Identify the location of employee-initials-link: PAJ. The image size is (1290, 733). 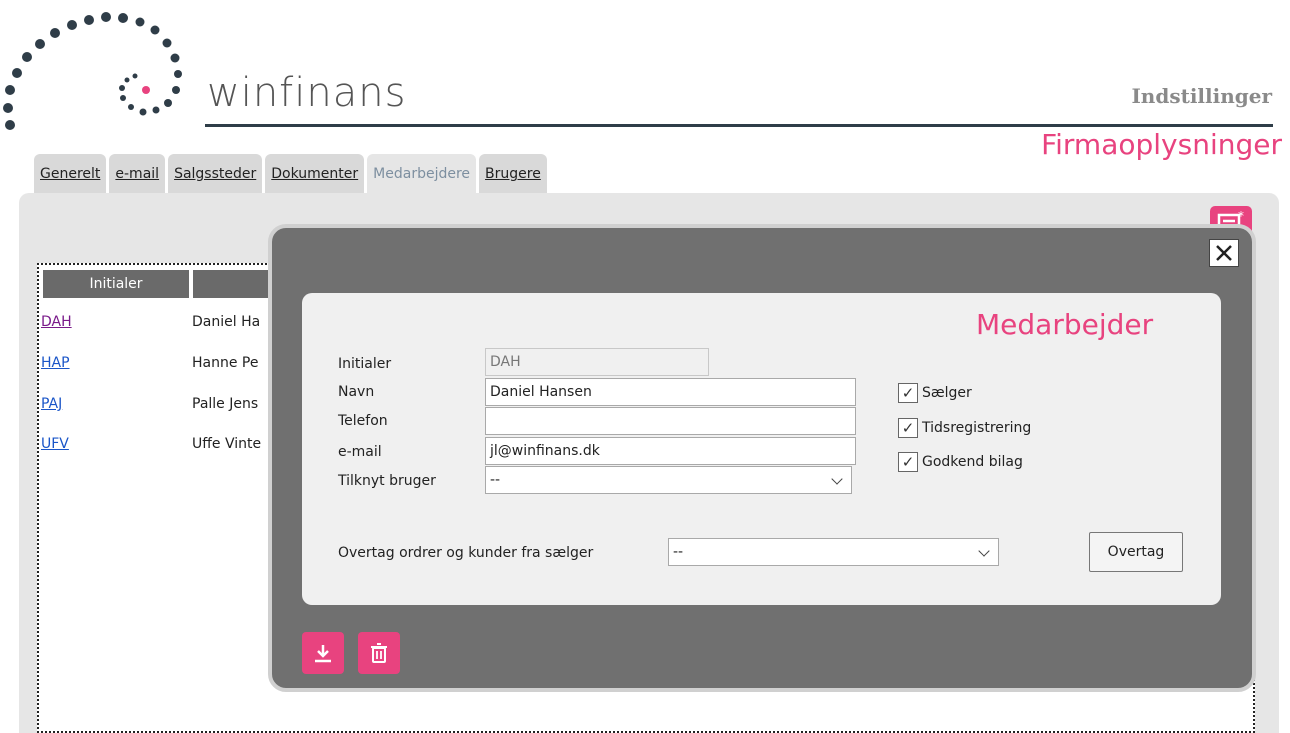
(51, 404).